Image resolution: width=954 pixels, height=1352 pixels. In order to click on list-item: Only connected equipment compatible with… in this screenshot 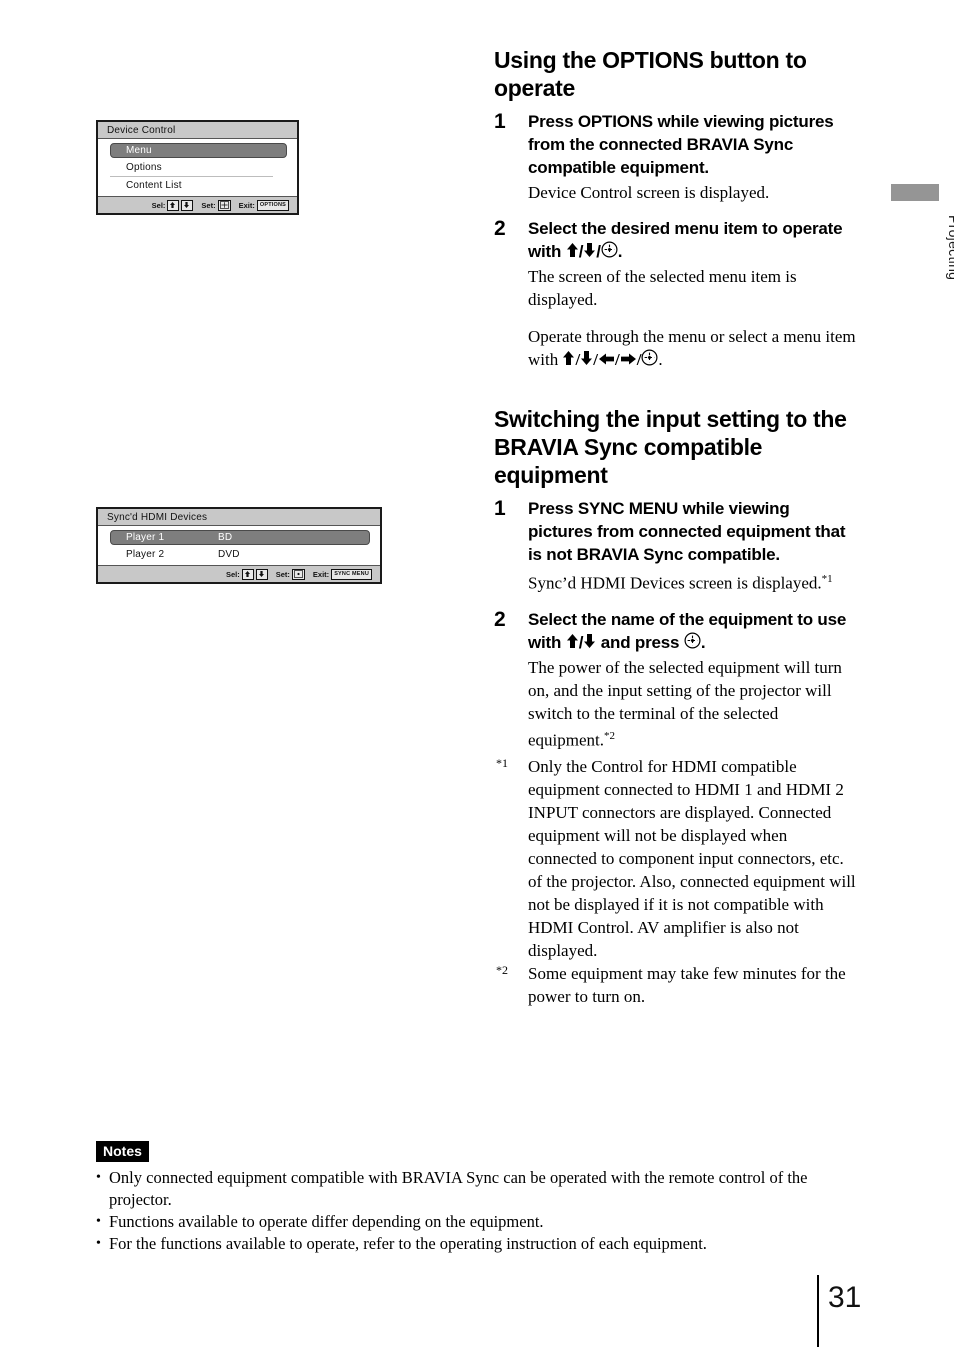, I will do `click(481, 1189)`.